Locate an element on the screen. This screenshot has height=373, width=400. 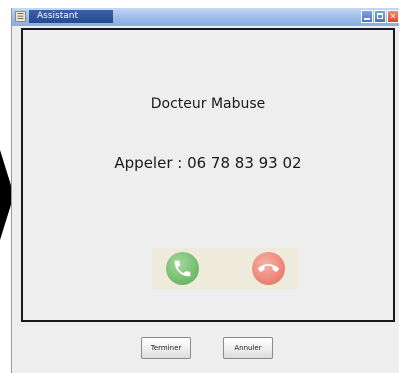
maximize-button is located at coordinates (380, 16).